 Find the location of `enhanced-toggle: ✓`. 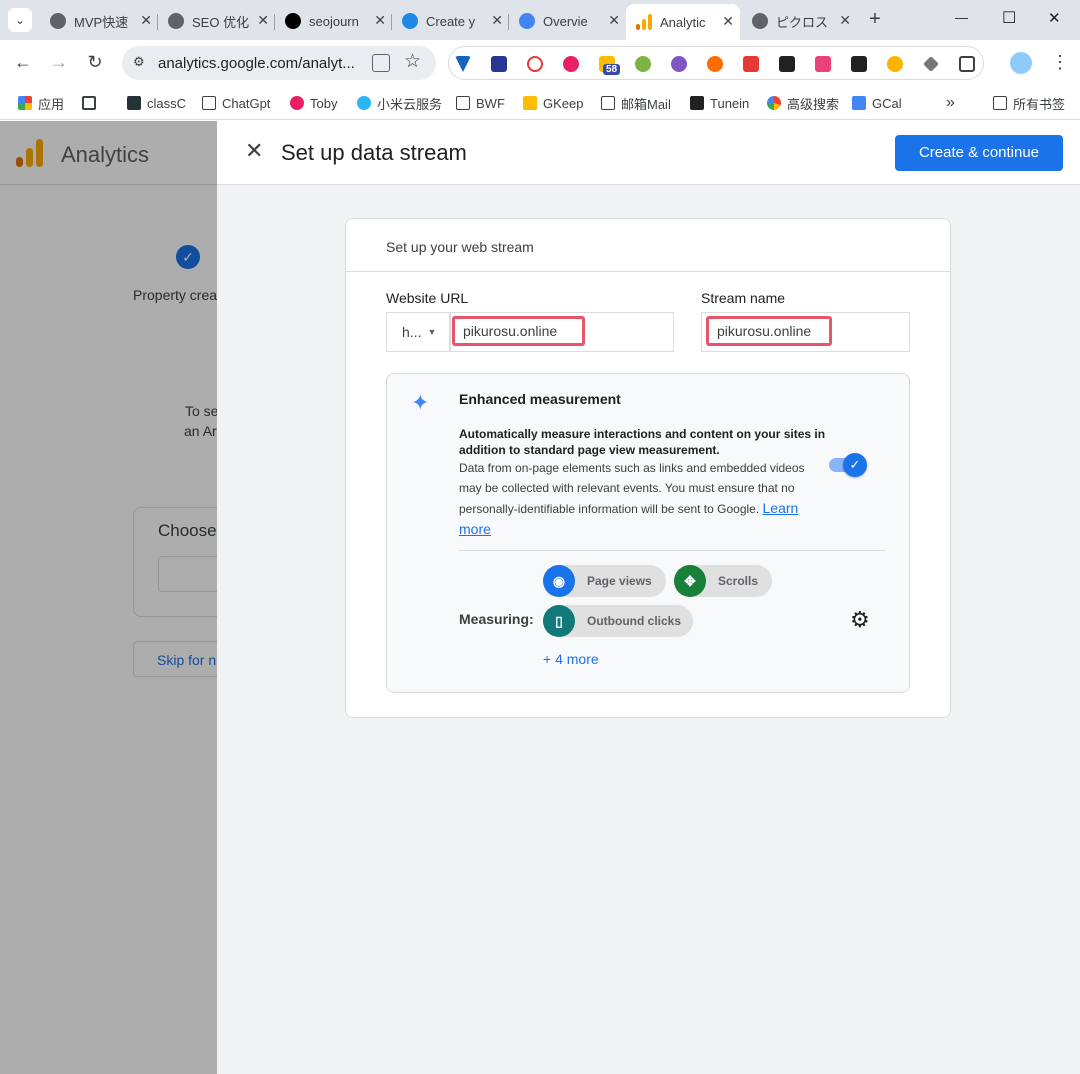

enhanced-toggle: ✓ is located at coordinates (848, 465).